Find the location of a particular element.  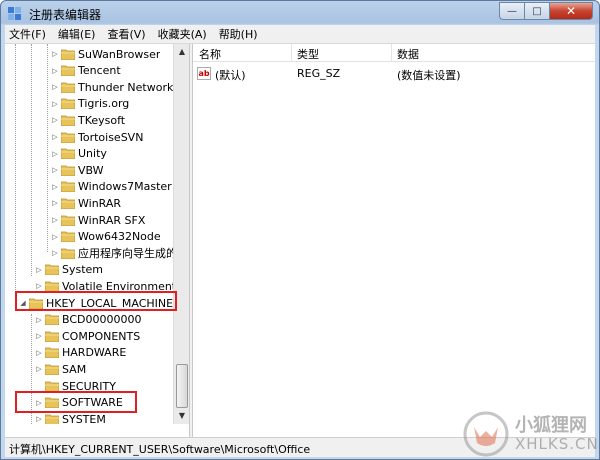

tree-item: ▷ Windows7Master is located at coordinates (91, 187).